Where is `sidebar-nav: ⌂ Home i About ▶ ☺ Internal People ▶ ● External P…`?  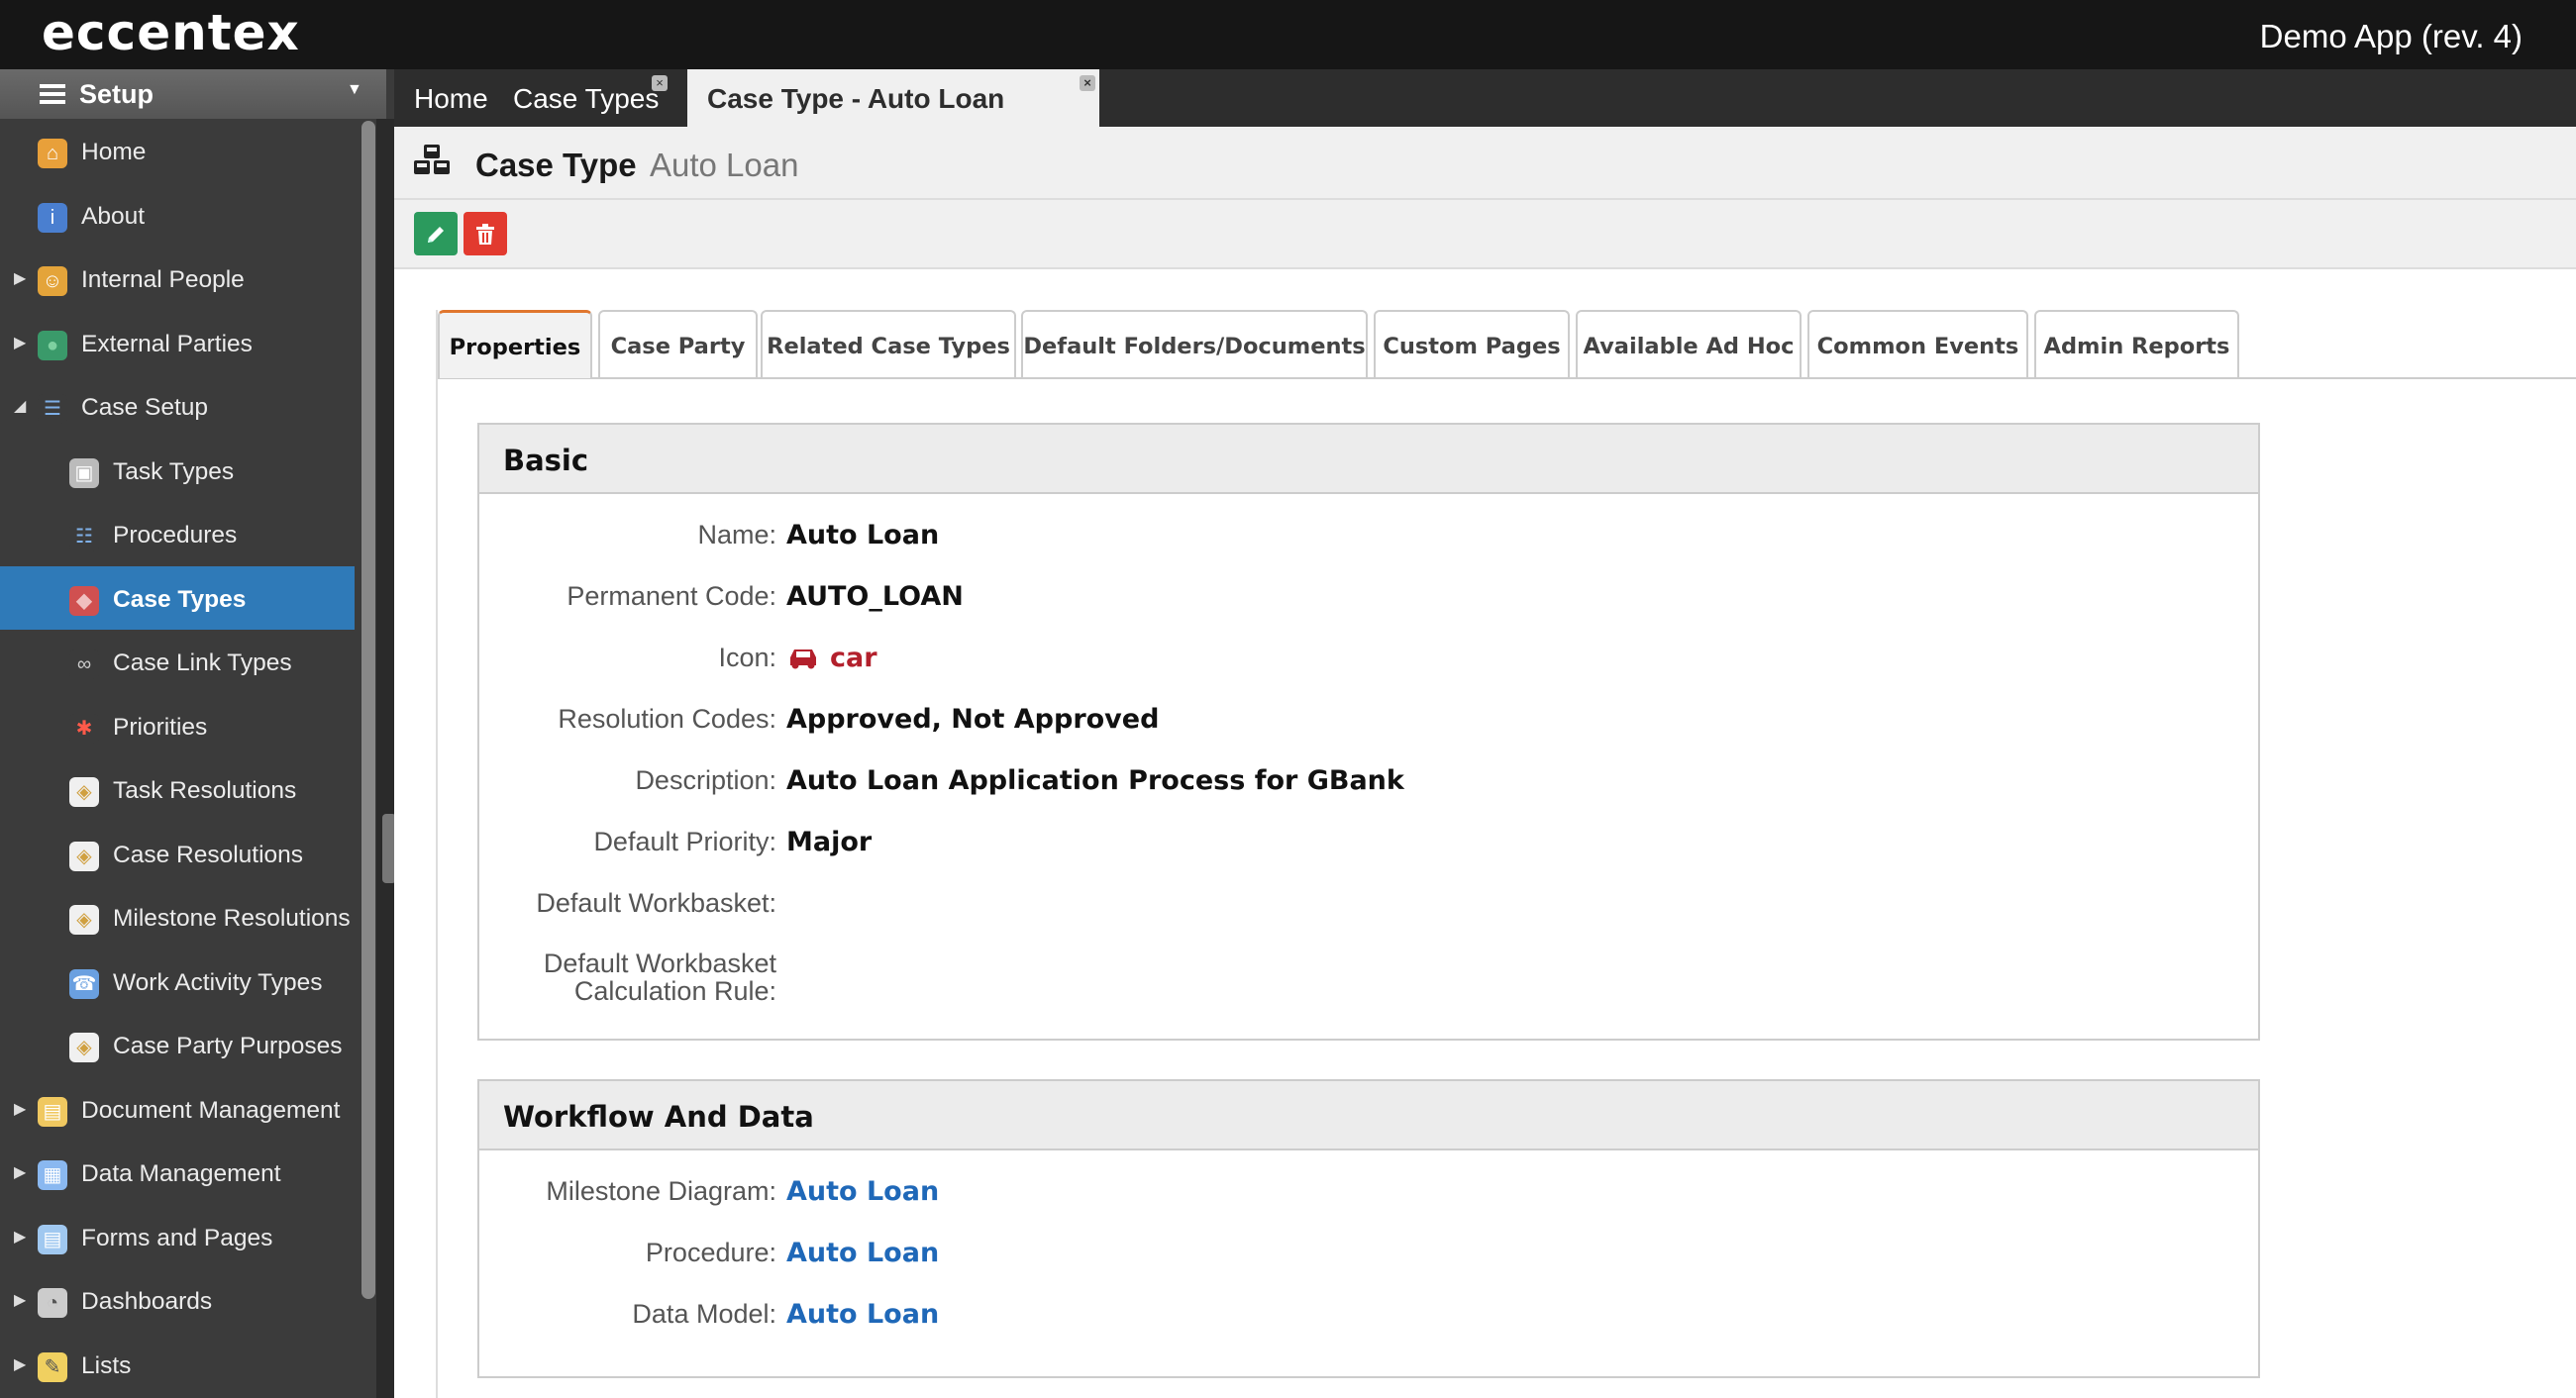 sidebar-nav: ⌂ Home i About ▶ ☺ Internal People ▶ ● External P… is located at coordinates (177, 757).